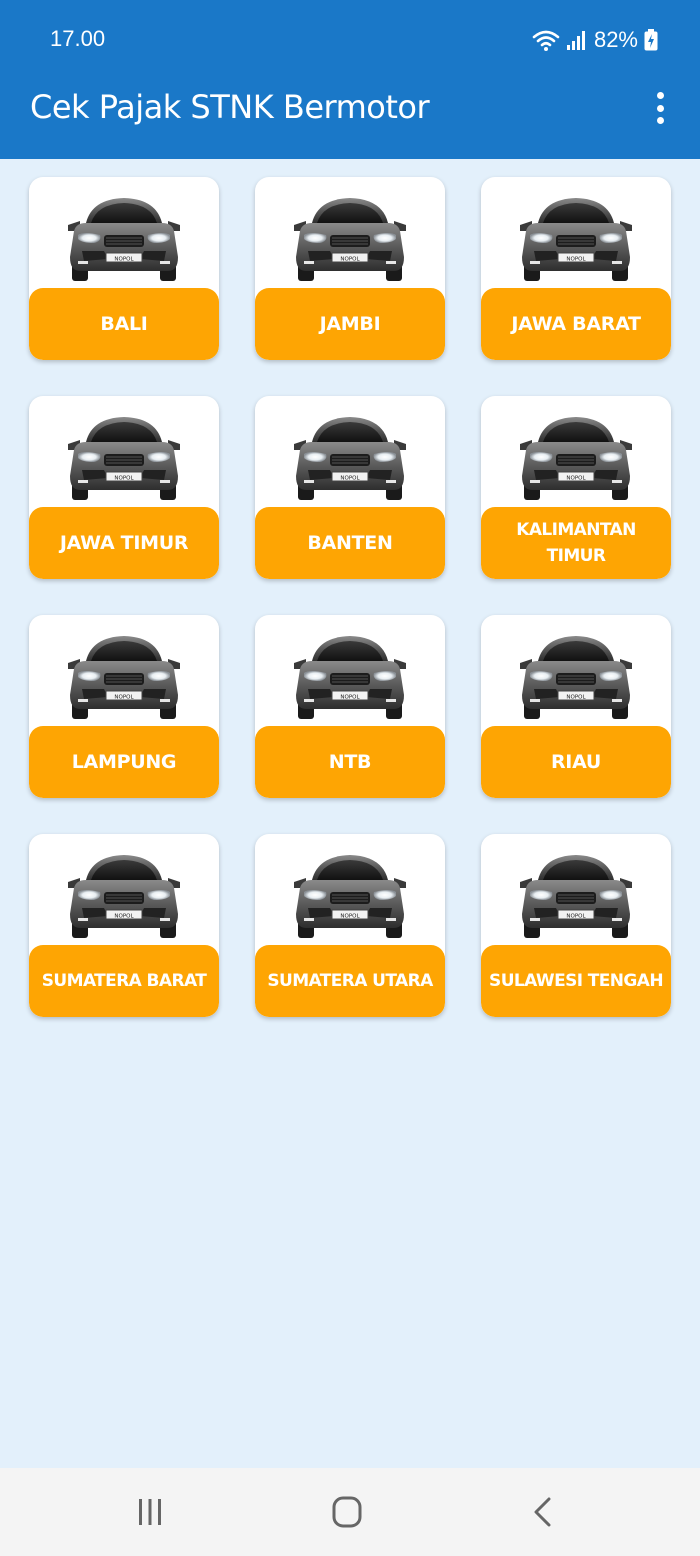 The width and height of the screenshot is (700, 1556). Describe the element at coordinates (350, 543) in the screenshot. I see `province-label: BANTEN` at that location.